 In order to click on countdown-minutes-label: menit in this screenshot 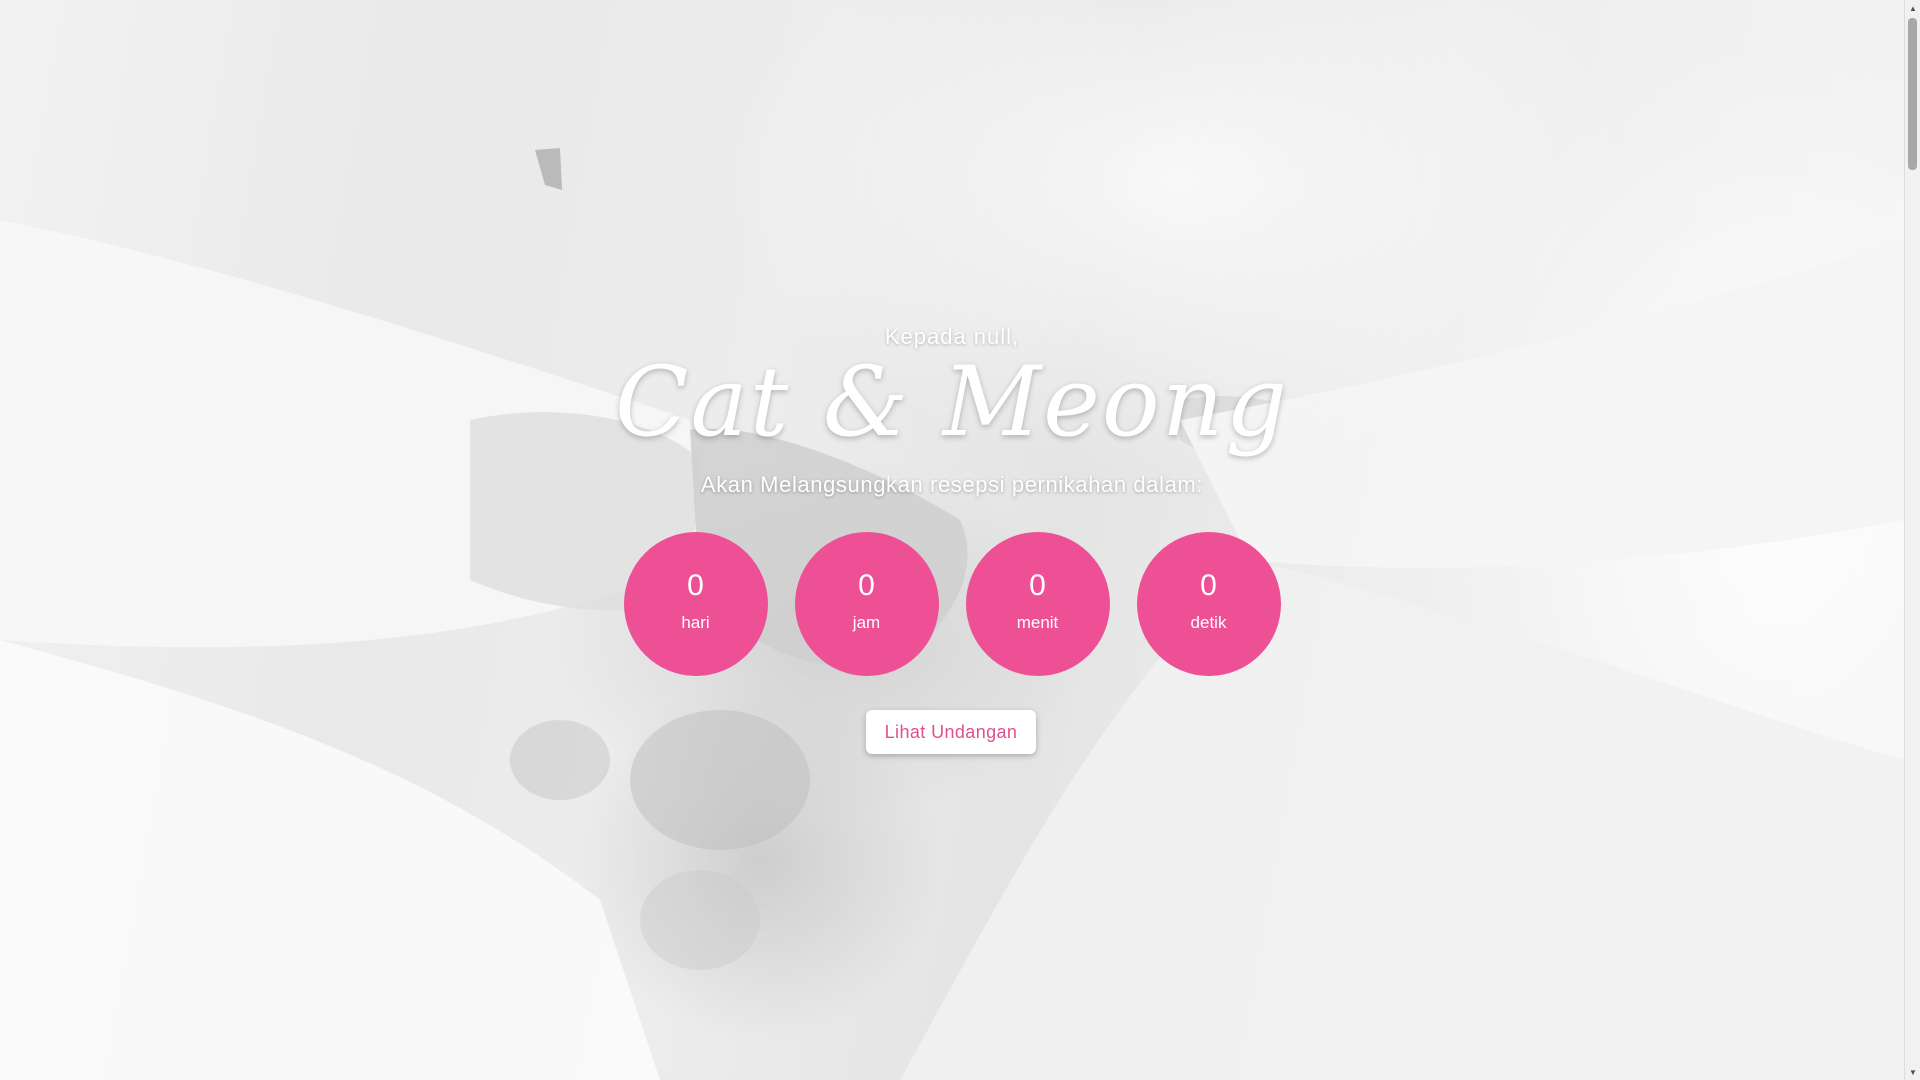, I will do `click(1037, 622)`.